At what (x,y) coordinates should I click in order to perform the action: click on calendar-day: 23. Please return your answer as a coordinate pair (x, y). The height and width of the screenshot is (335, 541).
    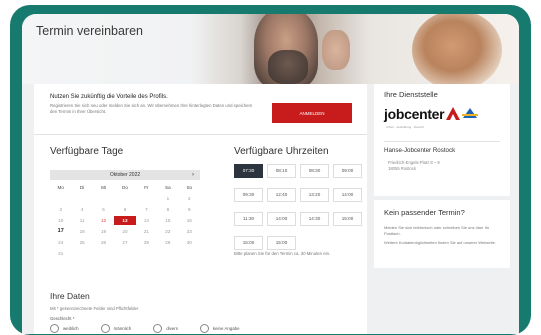
    Looking at the image, I should click on (189, 231).